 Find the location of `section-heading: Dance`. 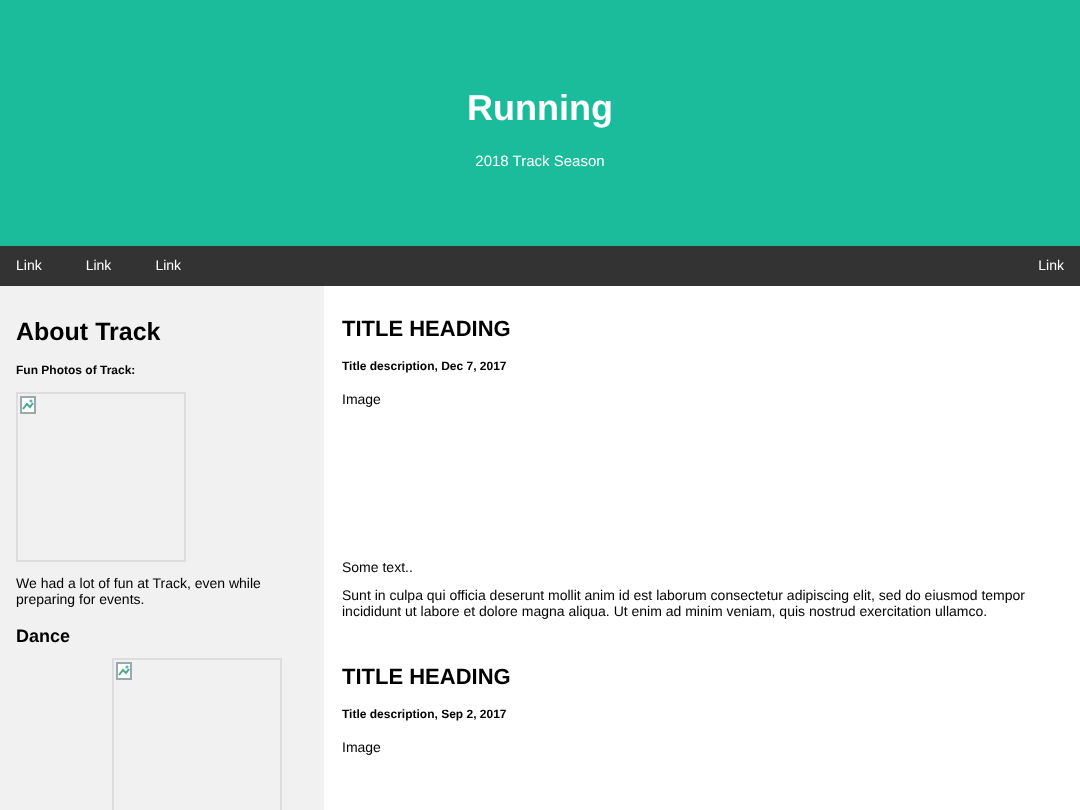

section-heading: Dance is located at coordinates (44, 636).